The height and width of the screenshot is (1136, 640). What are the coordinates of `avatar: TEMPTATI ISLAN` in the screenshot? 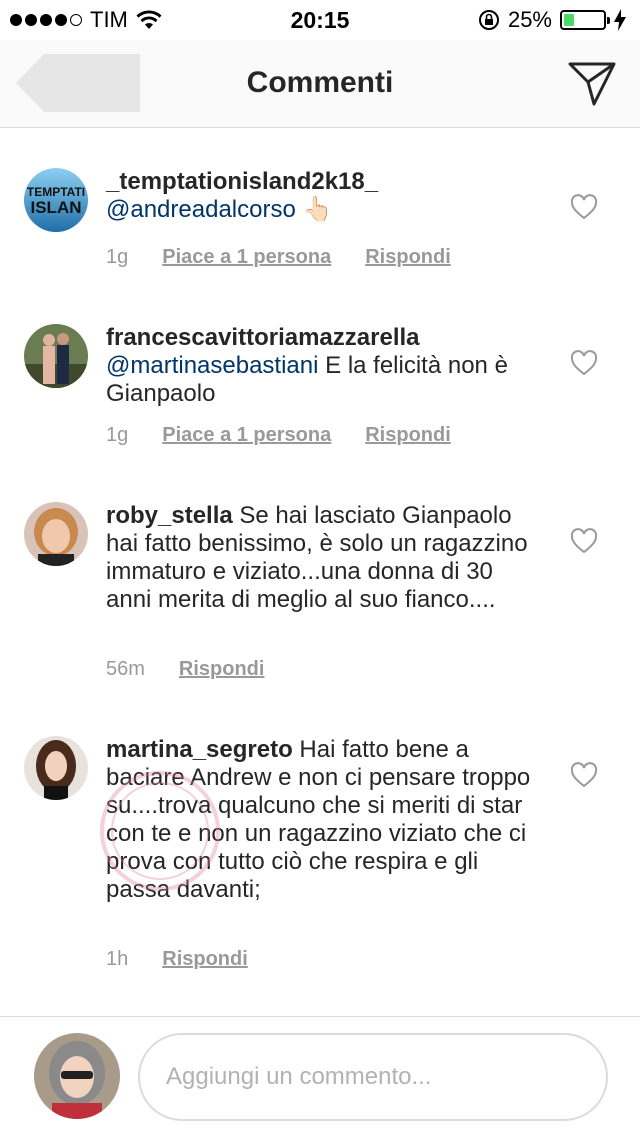 It's located at (56, 200).